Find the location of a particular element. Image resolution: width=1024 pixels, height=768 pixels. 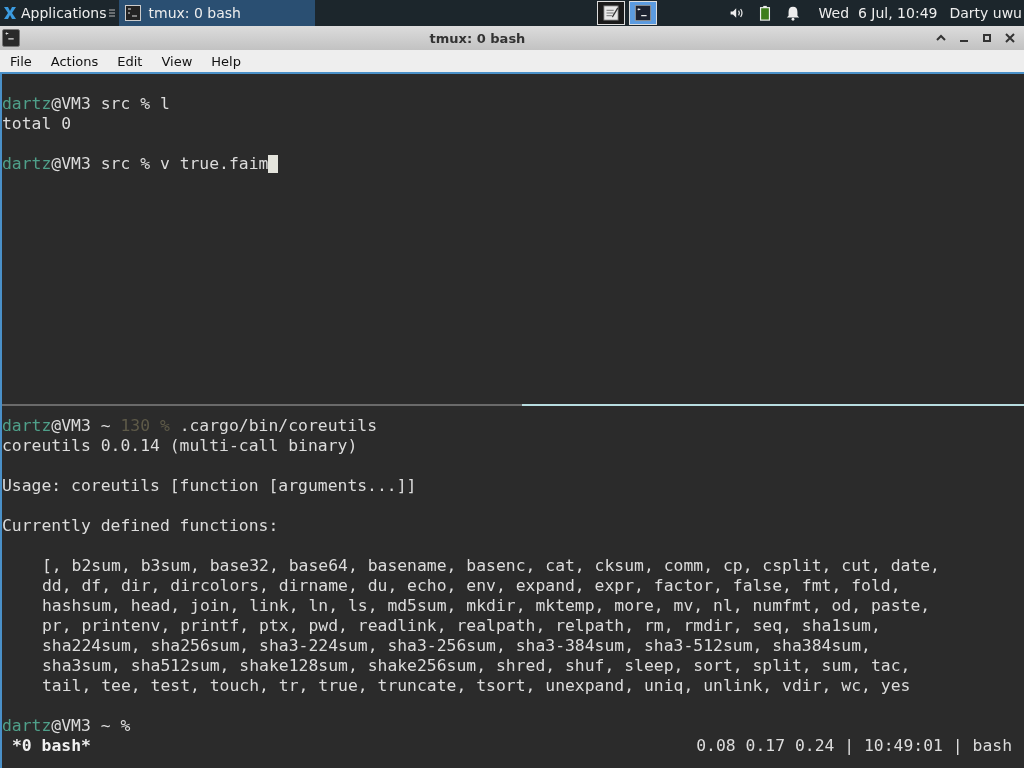

terminal-line: coreutils 0.0.14 (multi-call binary) is located at coordinates (180, 446).